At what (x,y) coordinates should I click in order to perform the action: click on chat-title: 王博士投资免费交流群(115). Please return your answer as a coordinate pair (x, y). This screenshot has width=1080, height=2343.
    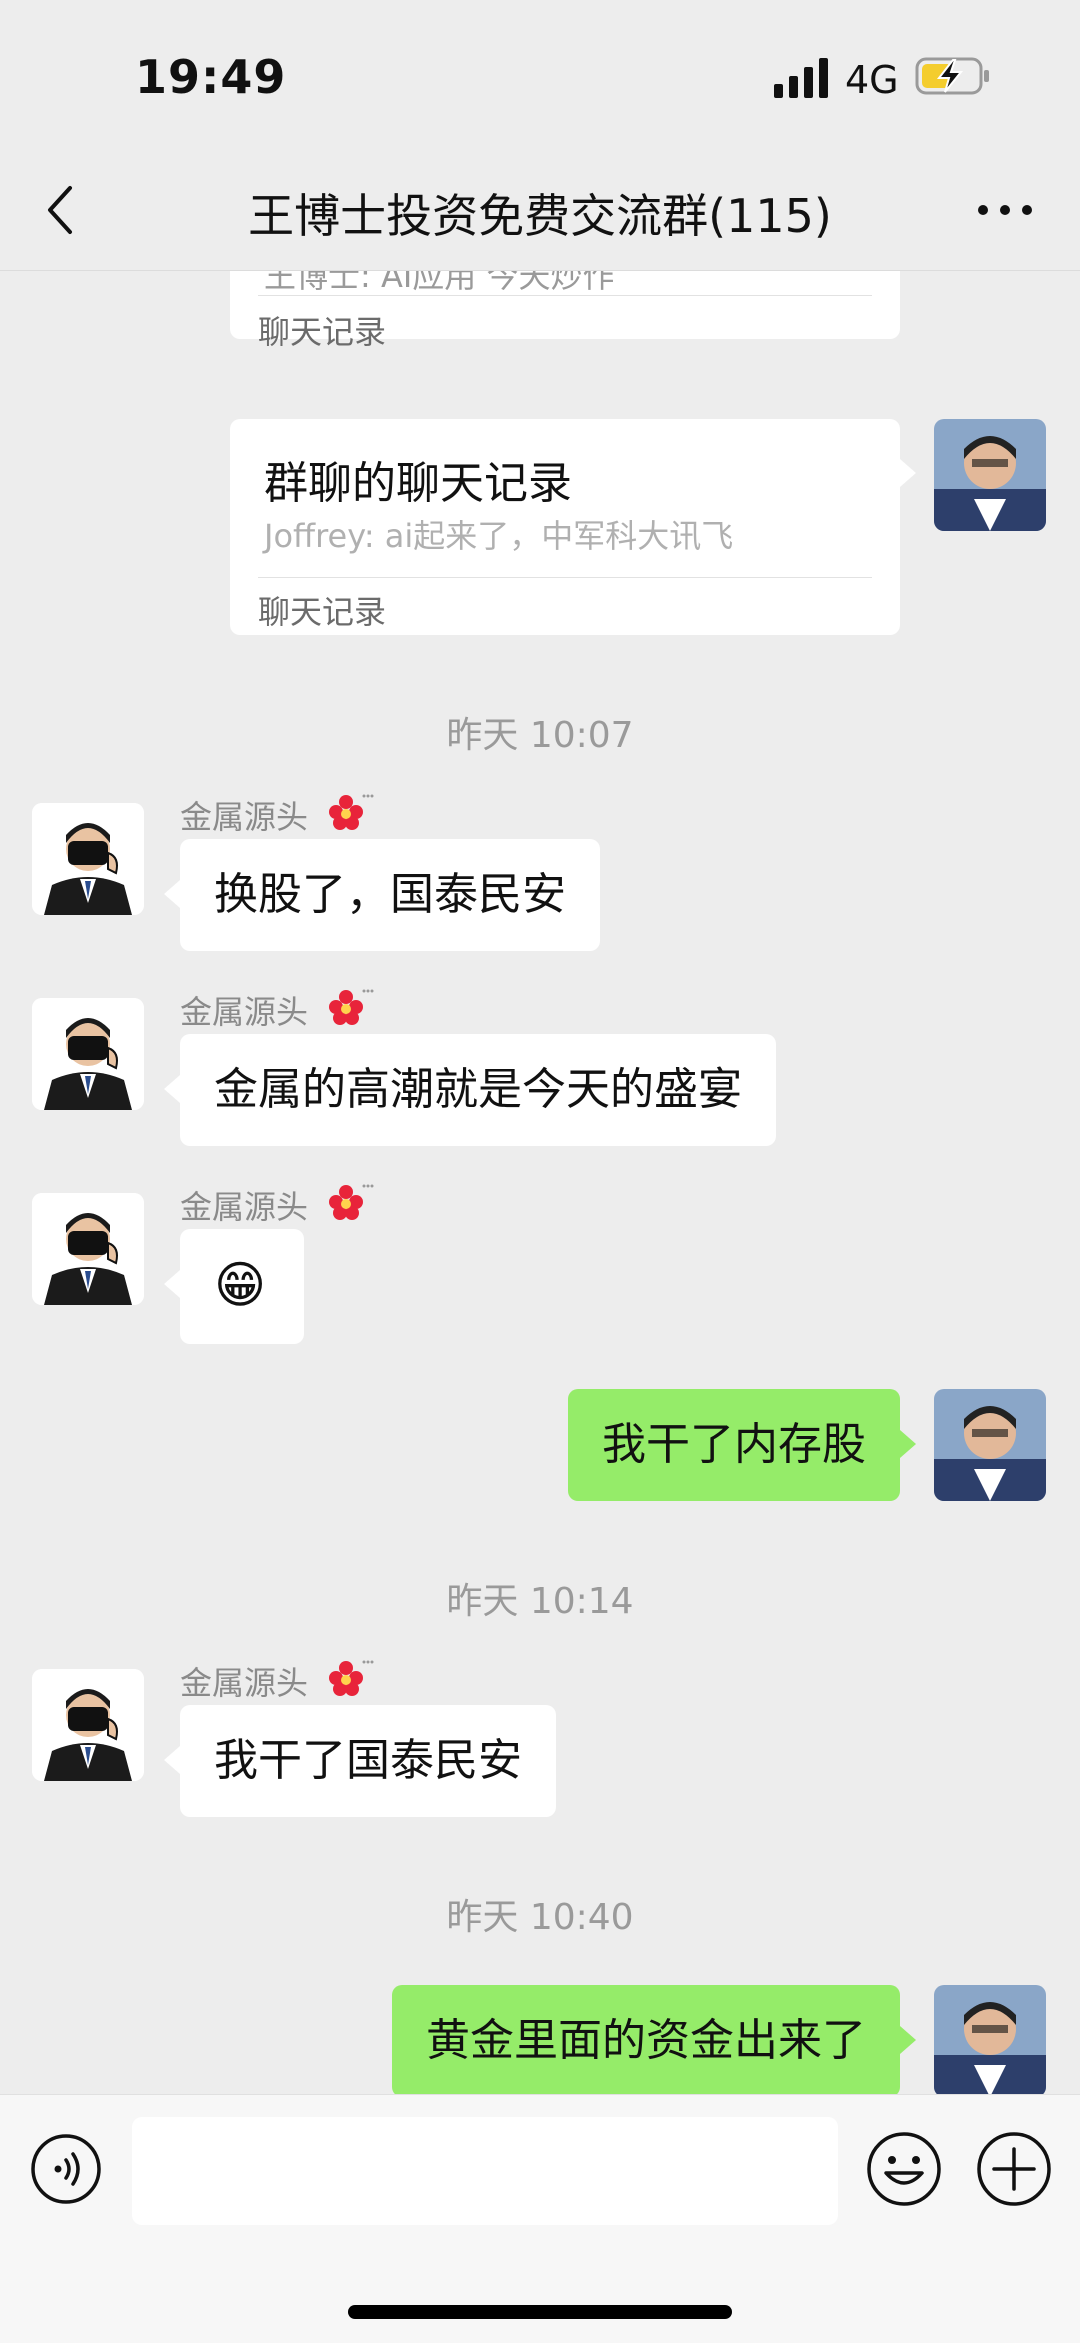
    Looking at the image, I should click on (540, 216).